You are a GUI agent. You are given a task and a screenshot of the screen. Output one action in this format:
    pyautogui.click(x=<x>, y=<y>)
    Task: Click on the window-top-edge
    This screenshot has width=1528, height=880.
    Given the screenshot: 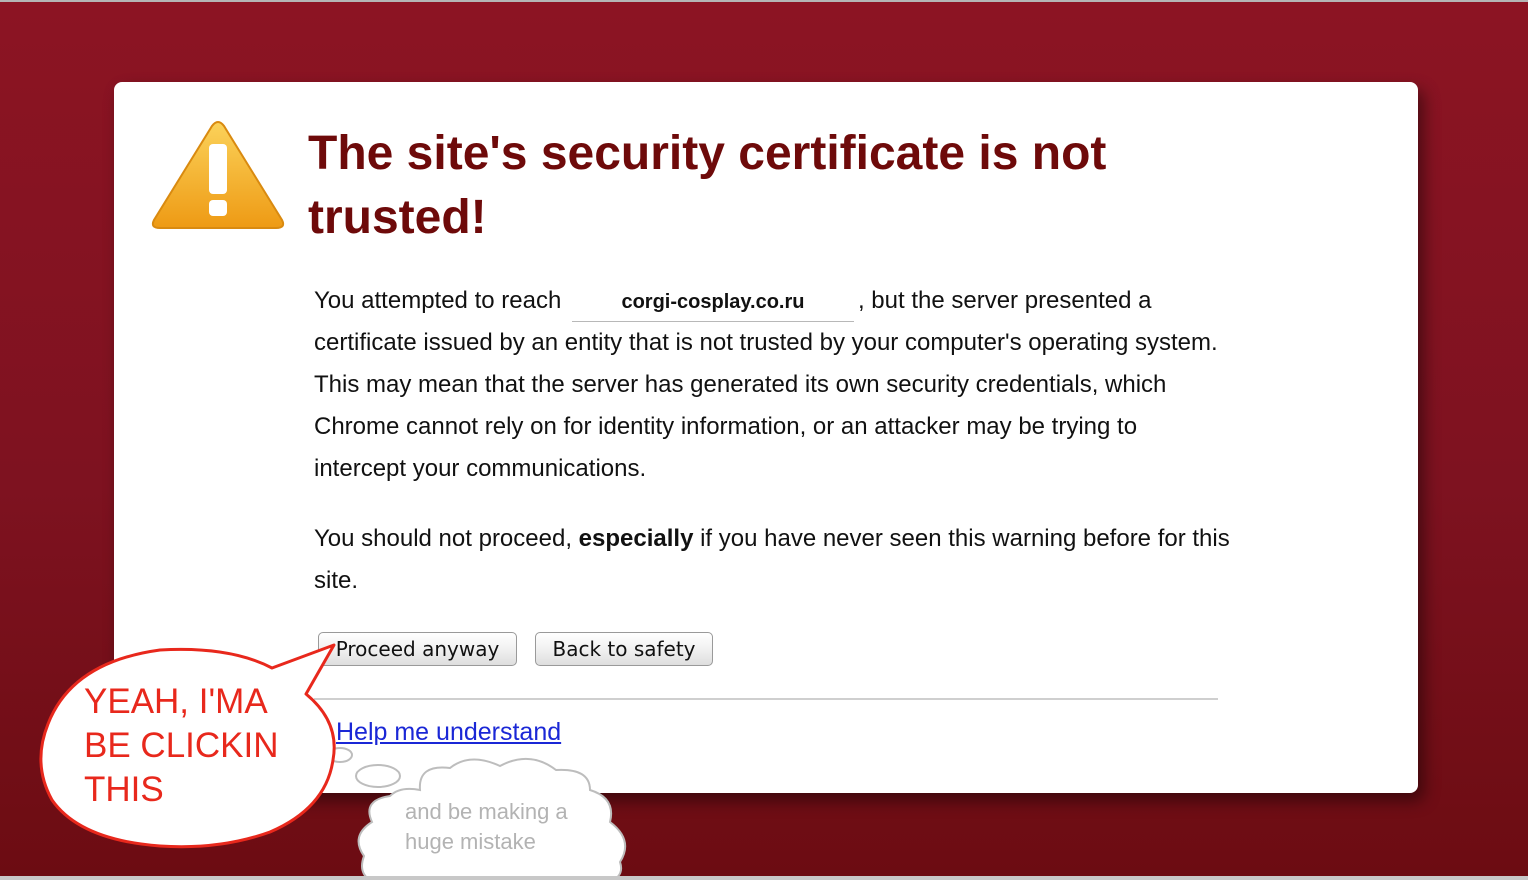 What is the action you would take?
    pyautogui.click(x=764, y=1)
    